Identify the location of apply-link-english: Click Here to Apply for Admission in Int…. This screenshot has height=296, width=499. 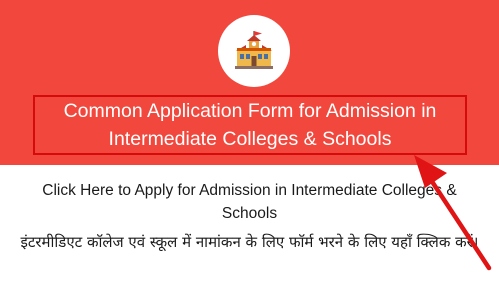
(249, 202).